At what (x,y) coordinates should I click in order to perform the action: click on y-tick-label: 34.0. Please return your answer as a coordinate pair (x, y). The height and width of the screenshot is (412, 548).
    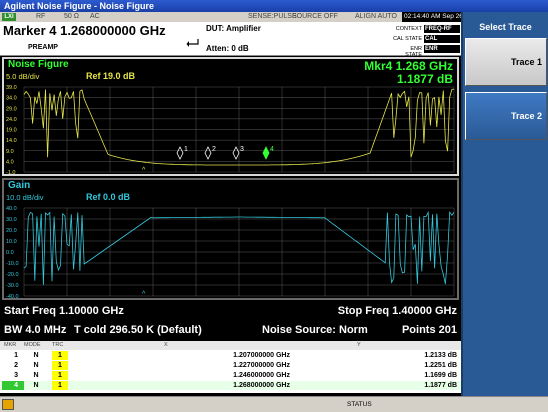
    Looking at the image, I should click on (11, 99).